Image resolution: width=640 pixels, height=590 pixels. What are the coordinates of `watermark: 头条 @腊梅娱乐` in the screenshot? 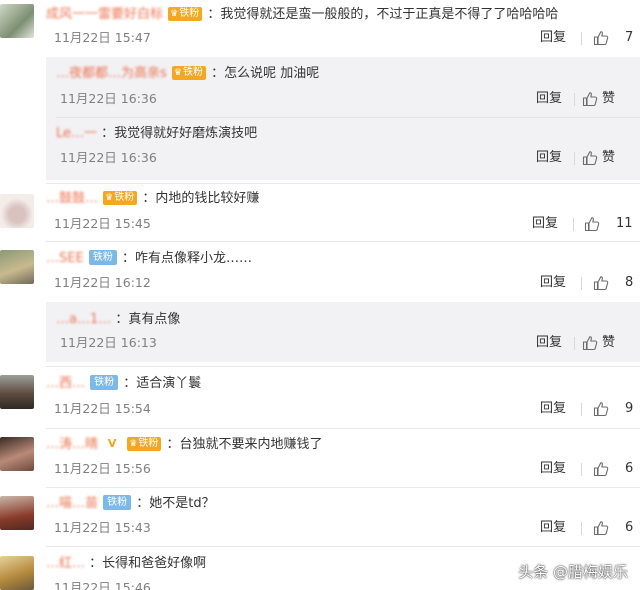 It's located at (573, 572).